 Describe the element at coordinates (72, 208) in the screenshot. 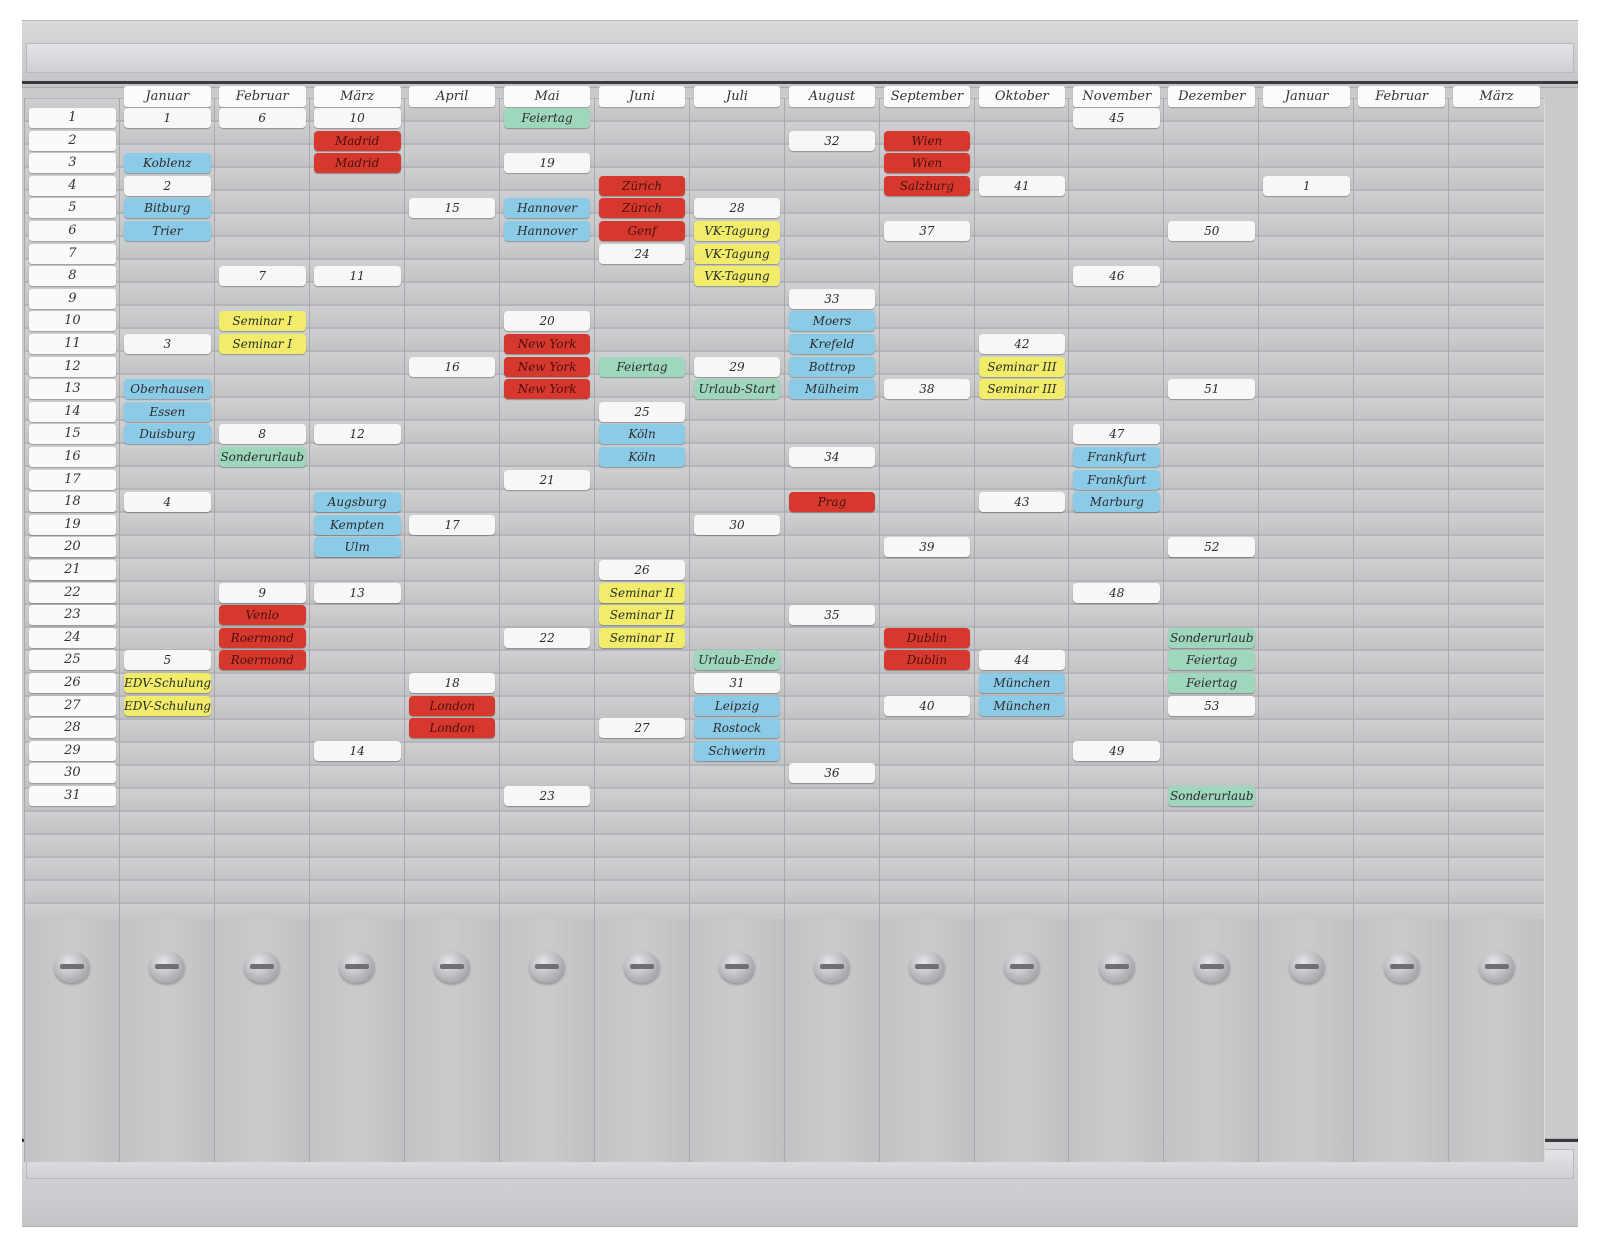

I see `day-card: 5` at that location.